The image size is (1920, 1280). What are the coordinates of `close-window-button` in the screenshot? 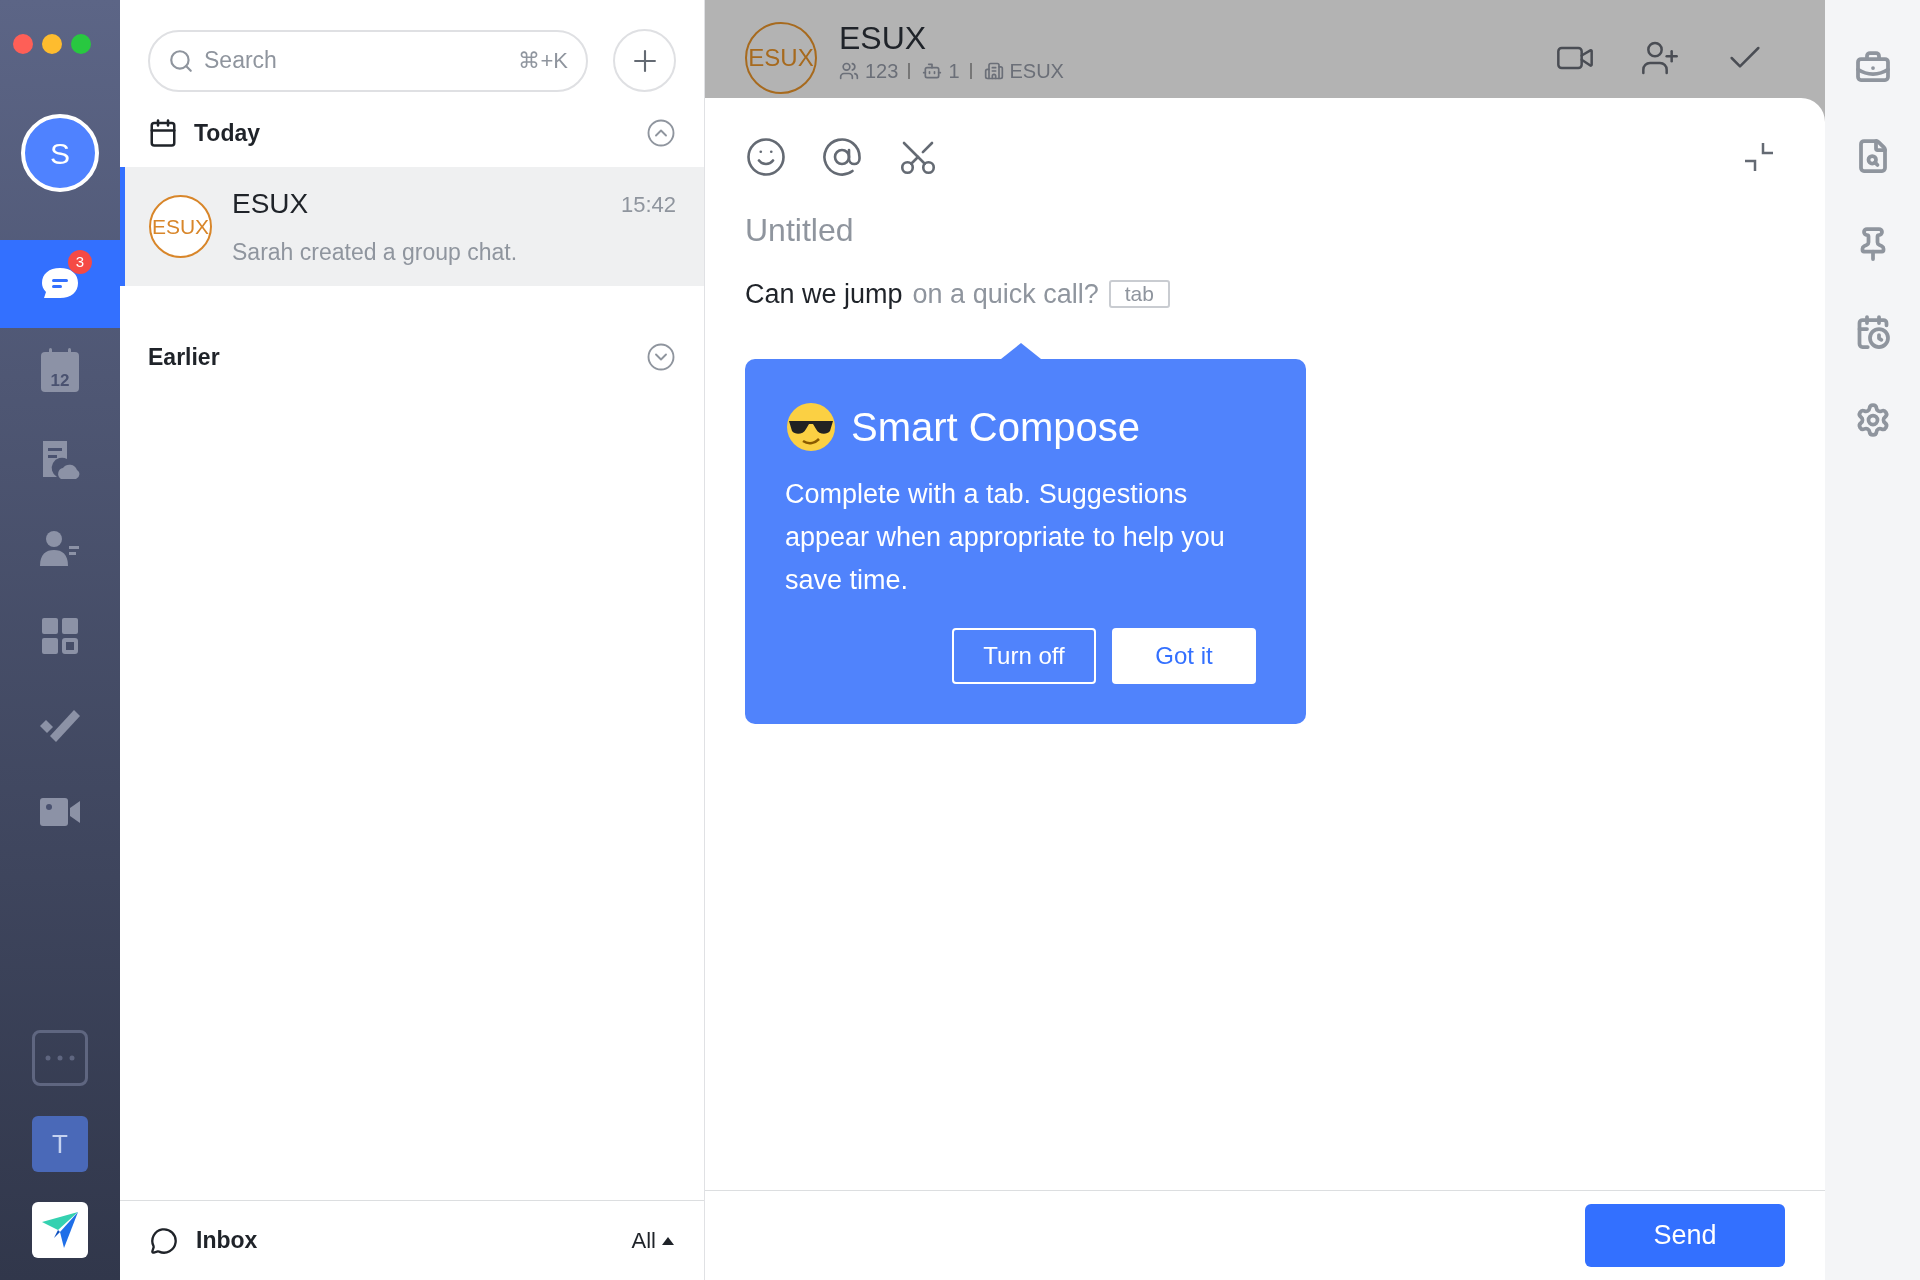 It's located at (23, 44).